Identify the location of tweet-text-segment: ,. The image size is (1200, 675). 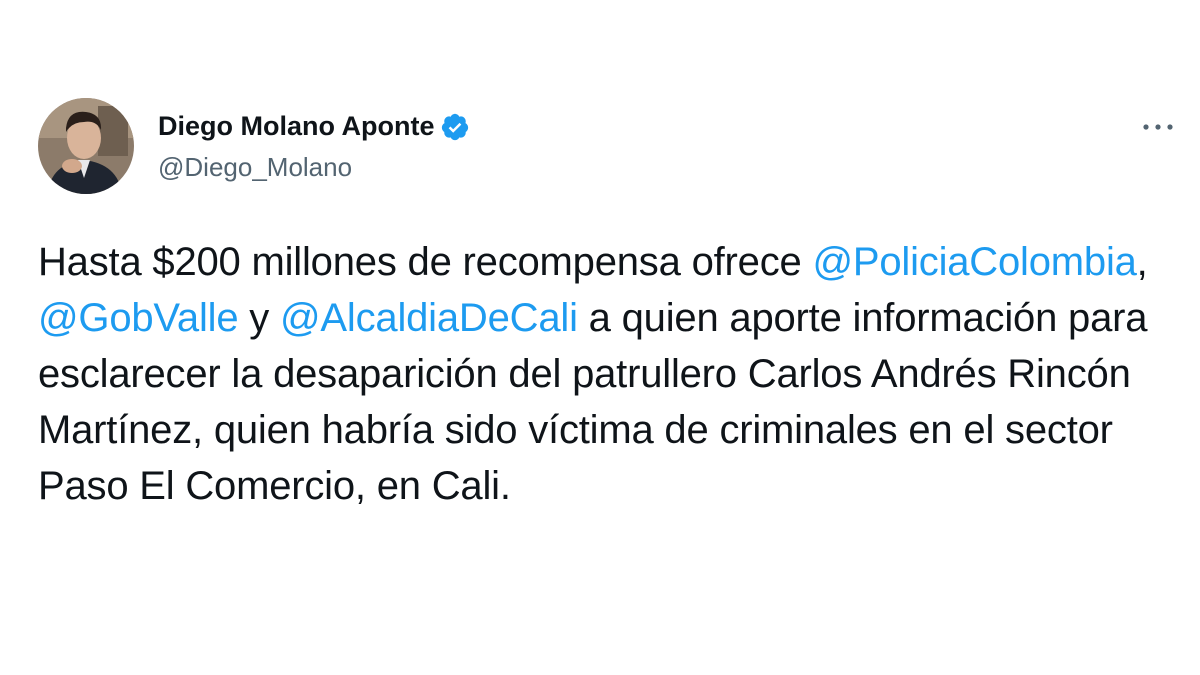
(1142, 262).